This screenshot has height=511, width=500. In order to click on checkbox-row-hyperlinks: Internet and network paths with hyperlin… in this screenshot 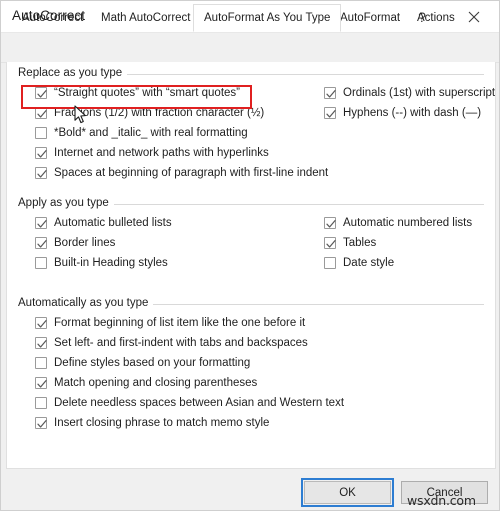, I will do `click(152, 153)`.